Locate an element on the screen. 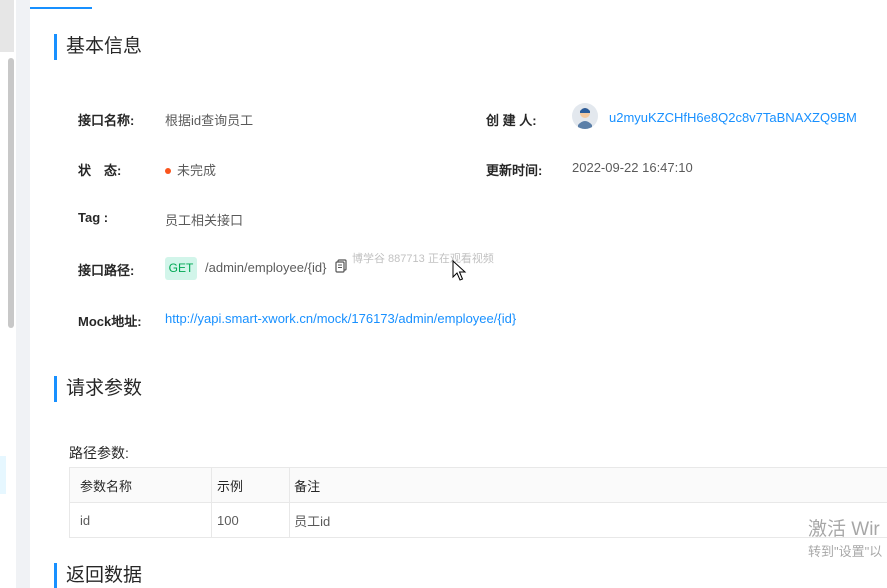 Image resolution: width=887 pixels, height=588 pixels. left-scroll-top is located at coordinates (7, 26).